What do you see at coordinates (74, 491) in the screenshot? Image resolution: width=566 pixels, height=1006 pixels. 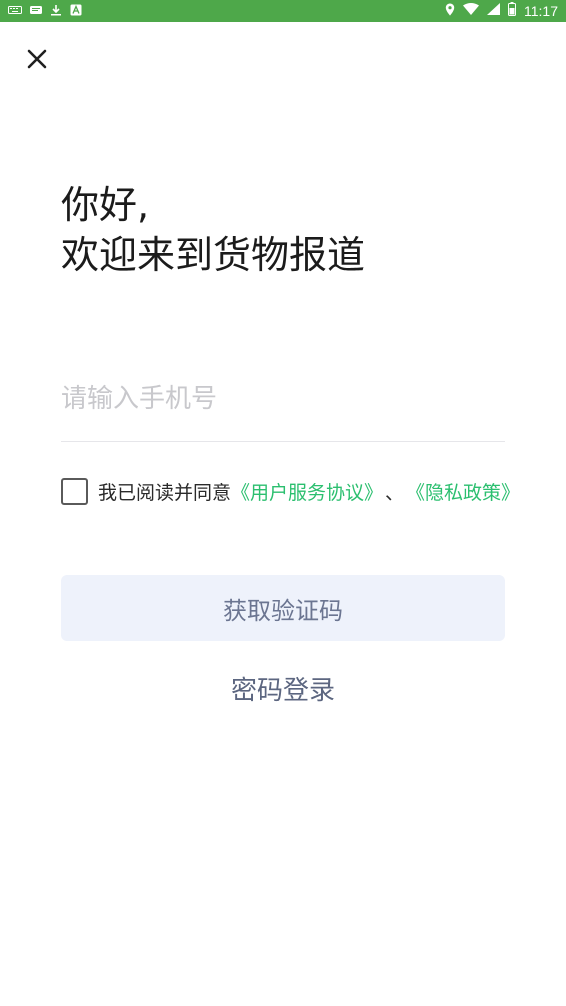 I see `agreement-checkbox` at bounding box center [74, 491].